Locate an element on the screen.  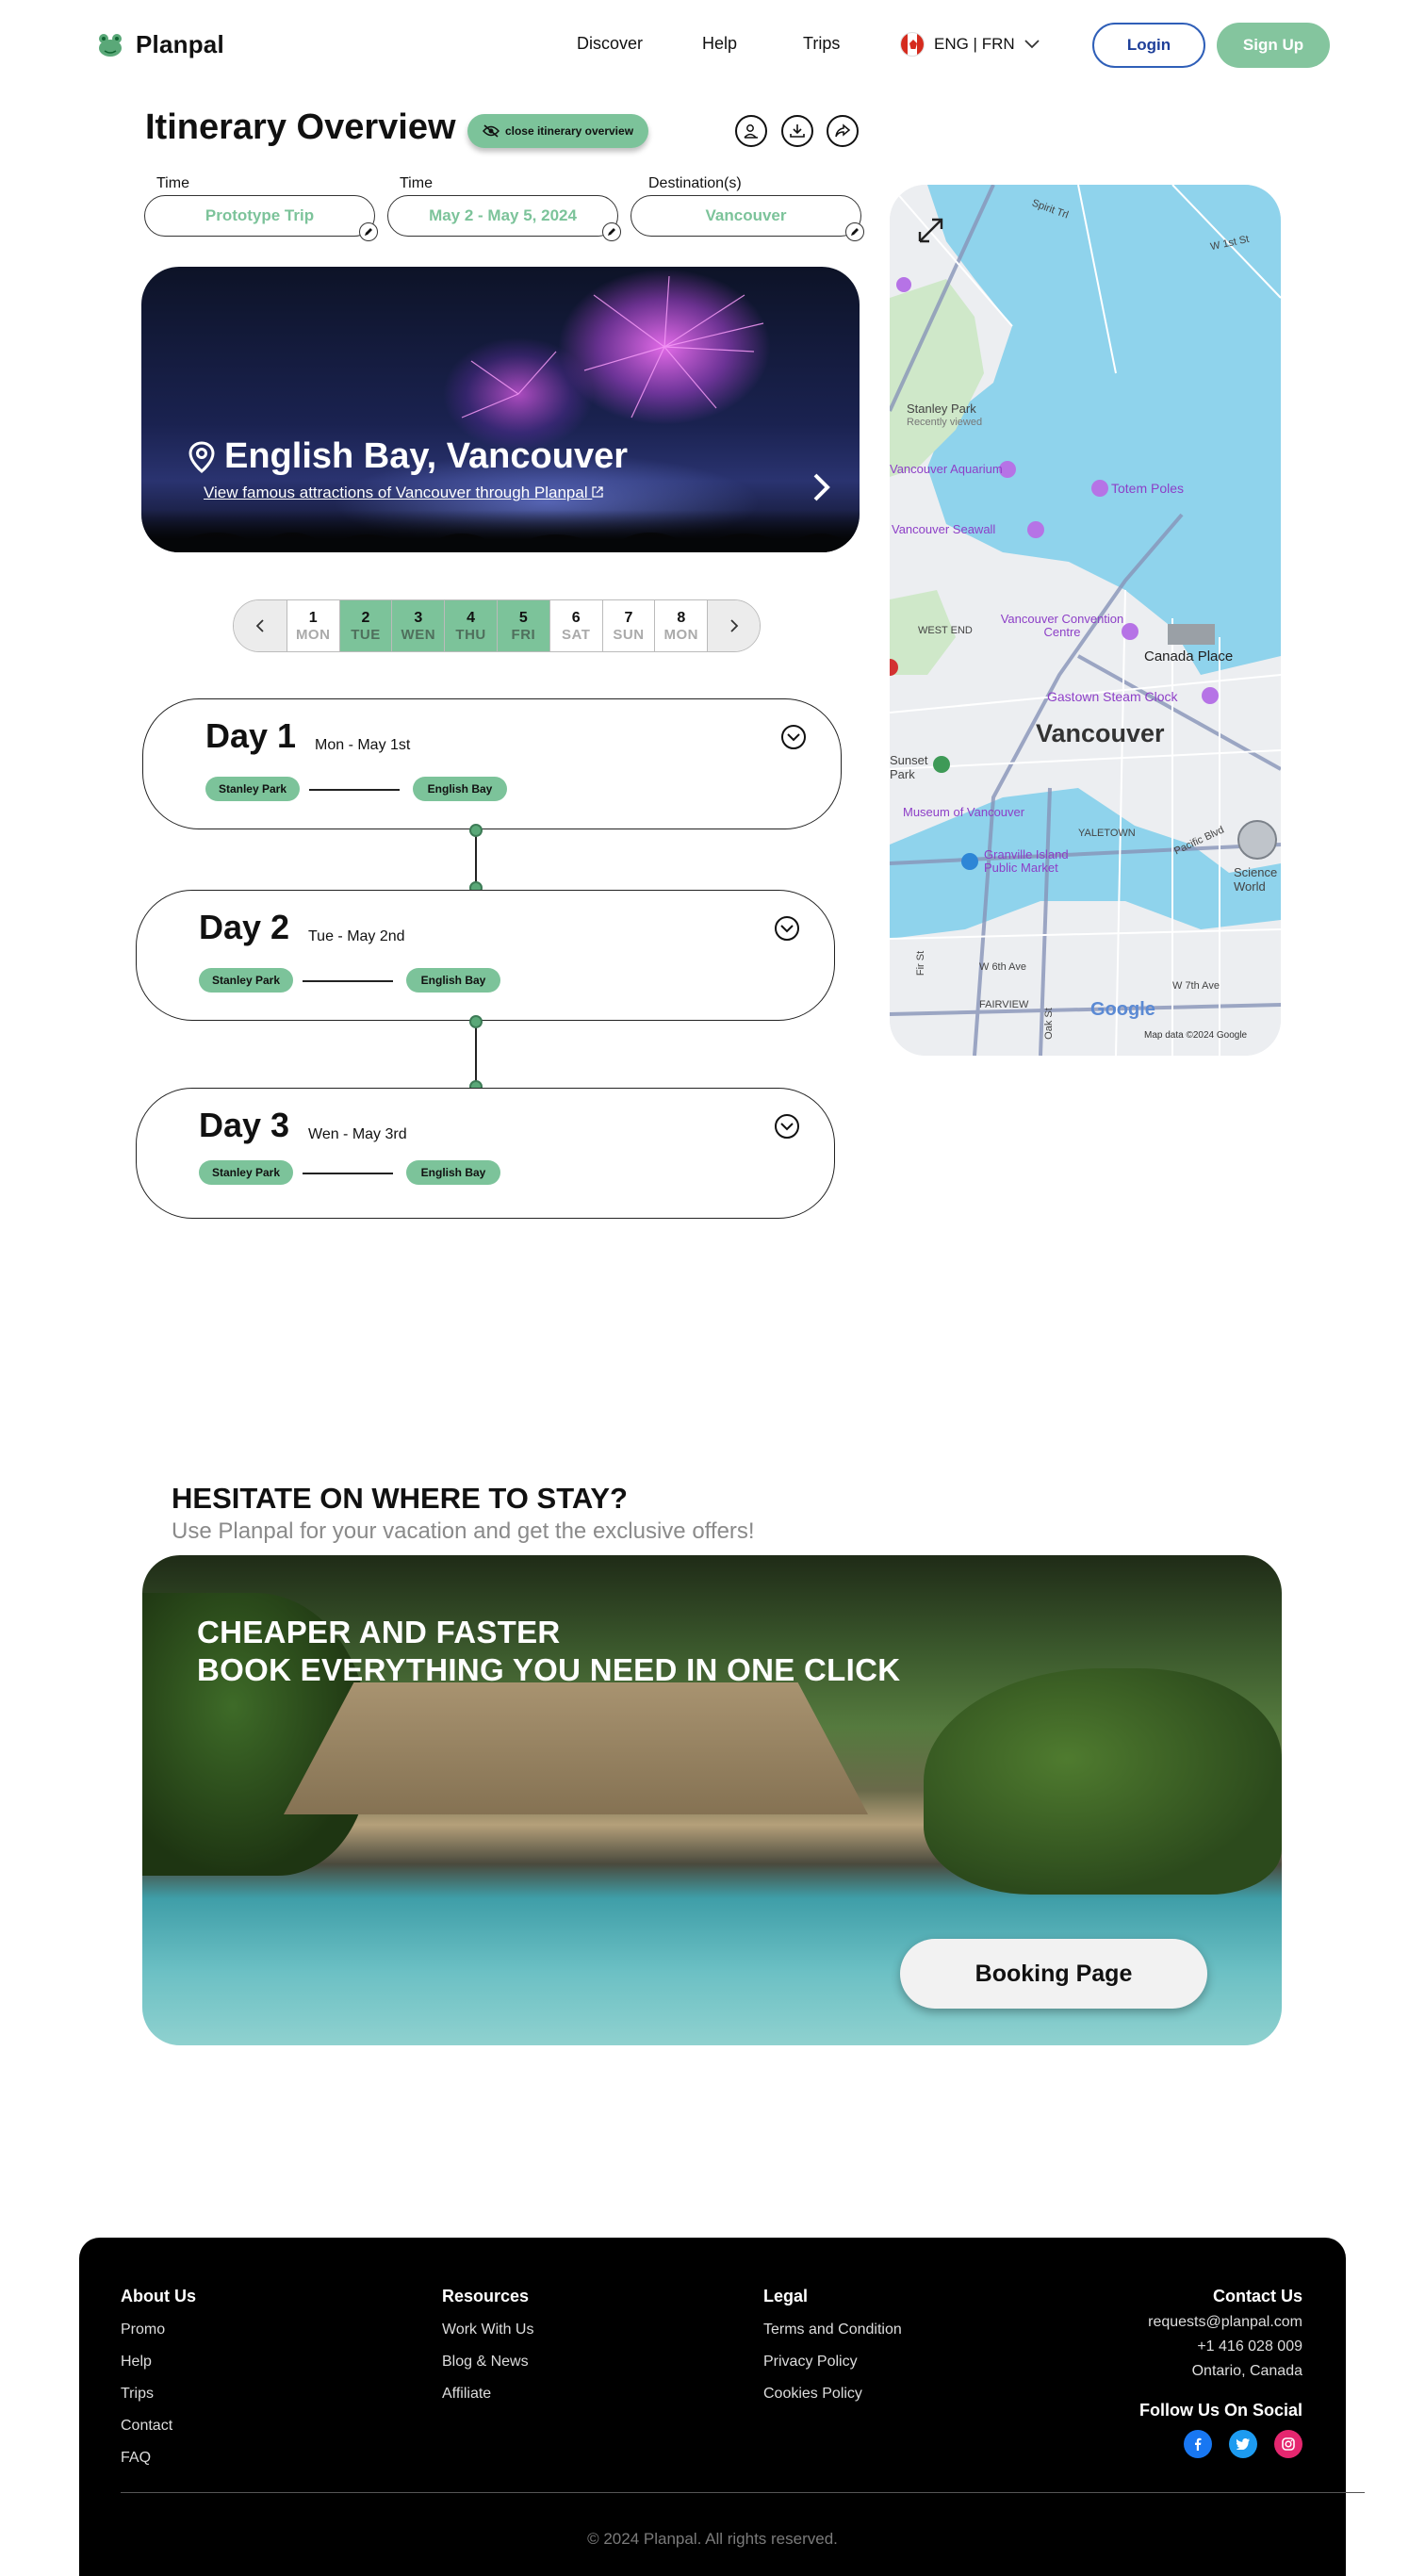
resort-roof is located at coordinates (576, 1748).